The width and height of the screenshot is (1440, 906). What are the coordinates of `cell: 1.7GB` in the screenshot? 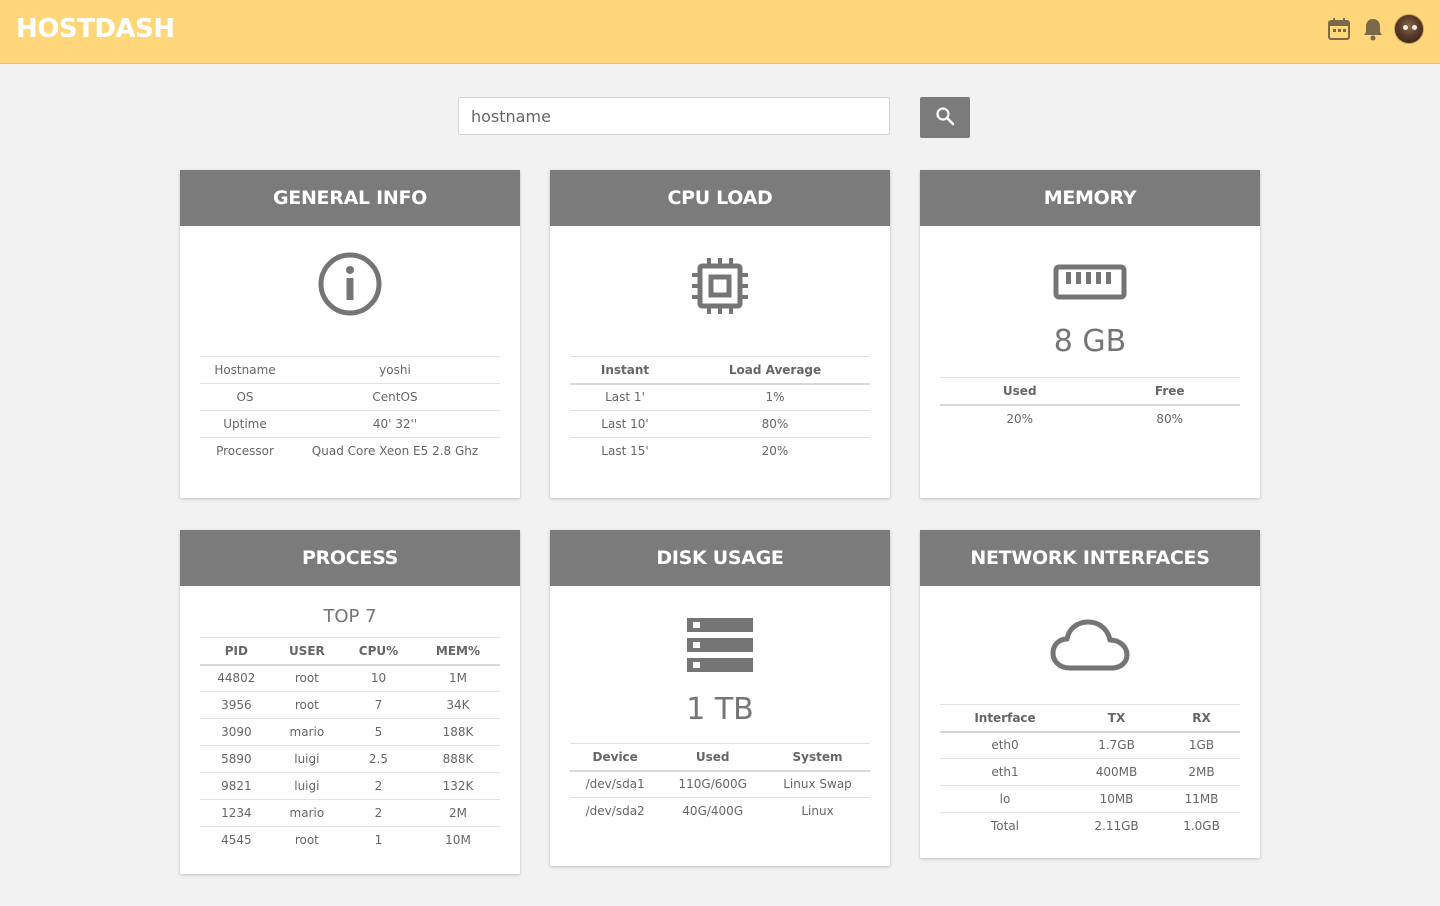 It's located at (1116, 745).